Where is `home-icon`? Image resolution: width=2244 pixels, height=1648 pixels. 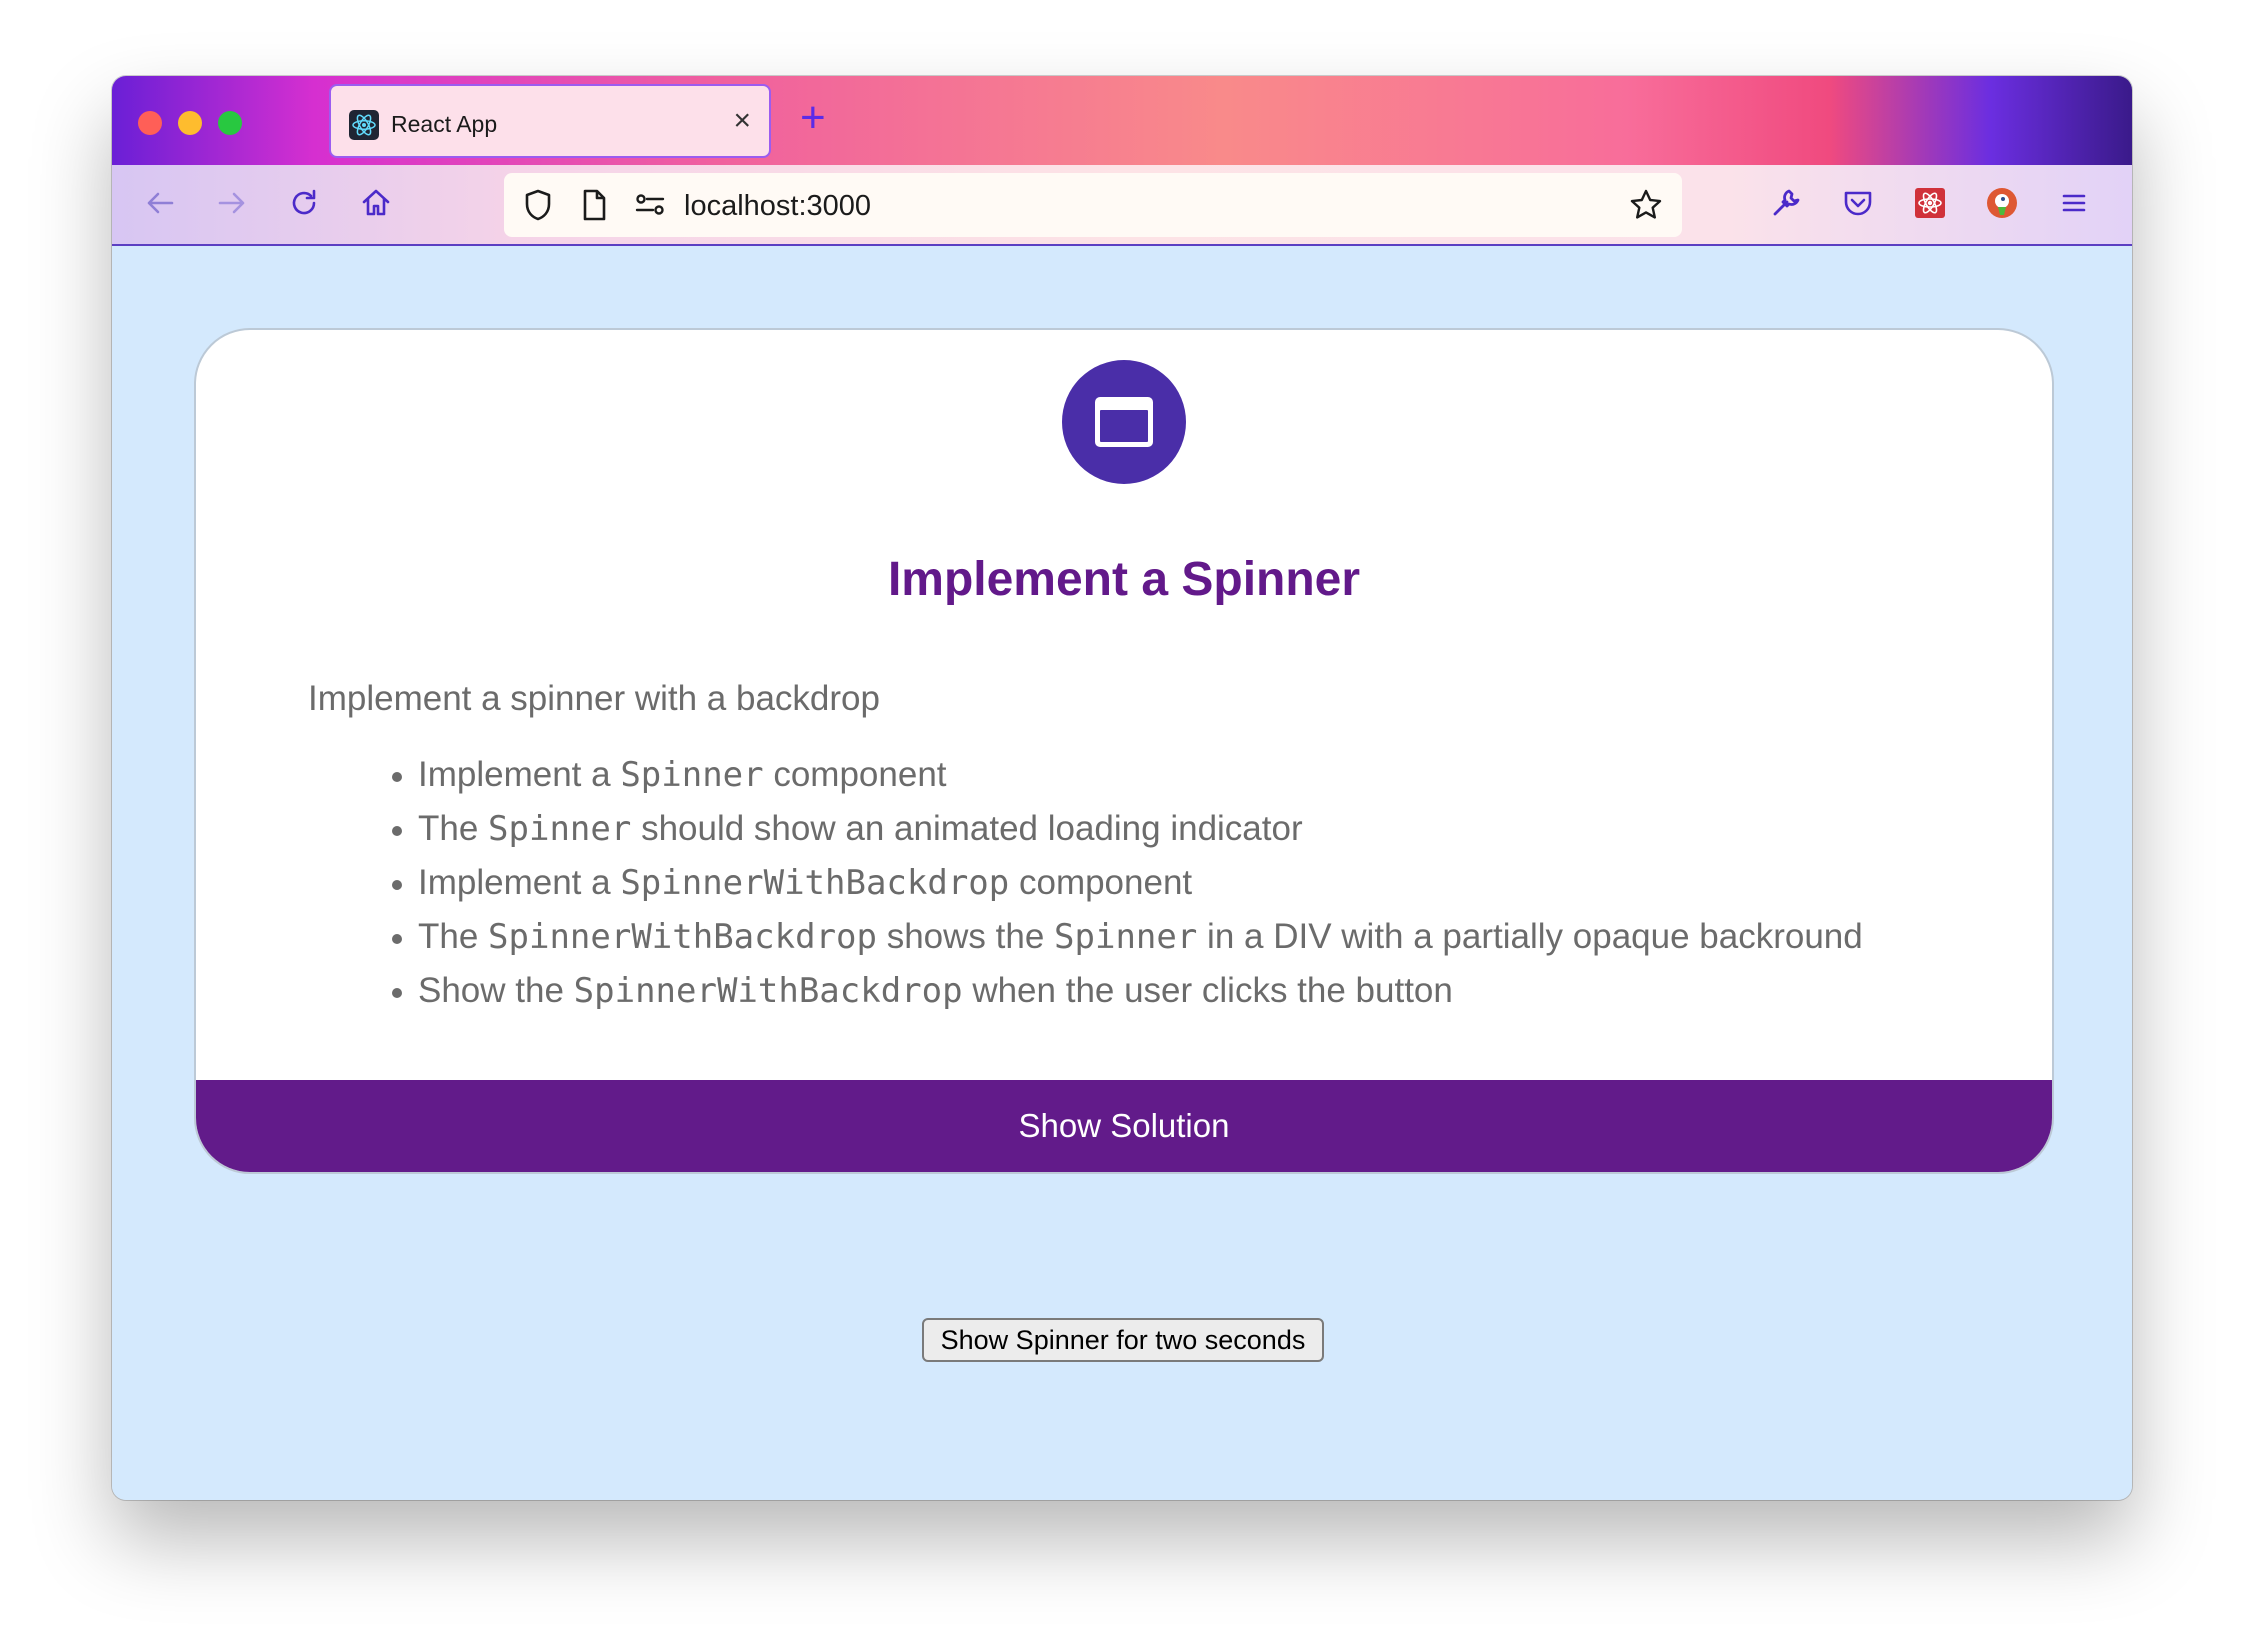
home-icon is located at coordinates (376, 203).